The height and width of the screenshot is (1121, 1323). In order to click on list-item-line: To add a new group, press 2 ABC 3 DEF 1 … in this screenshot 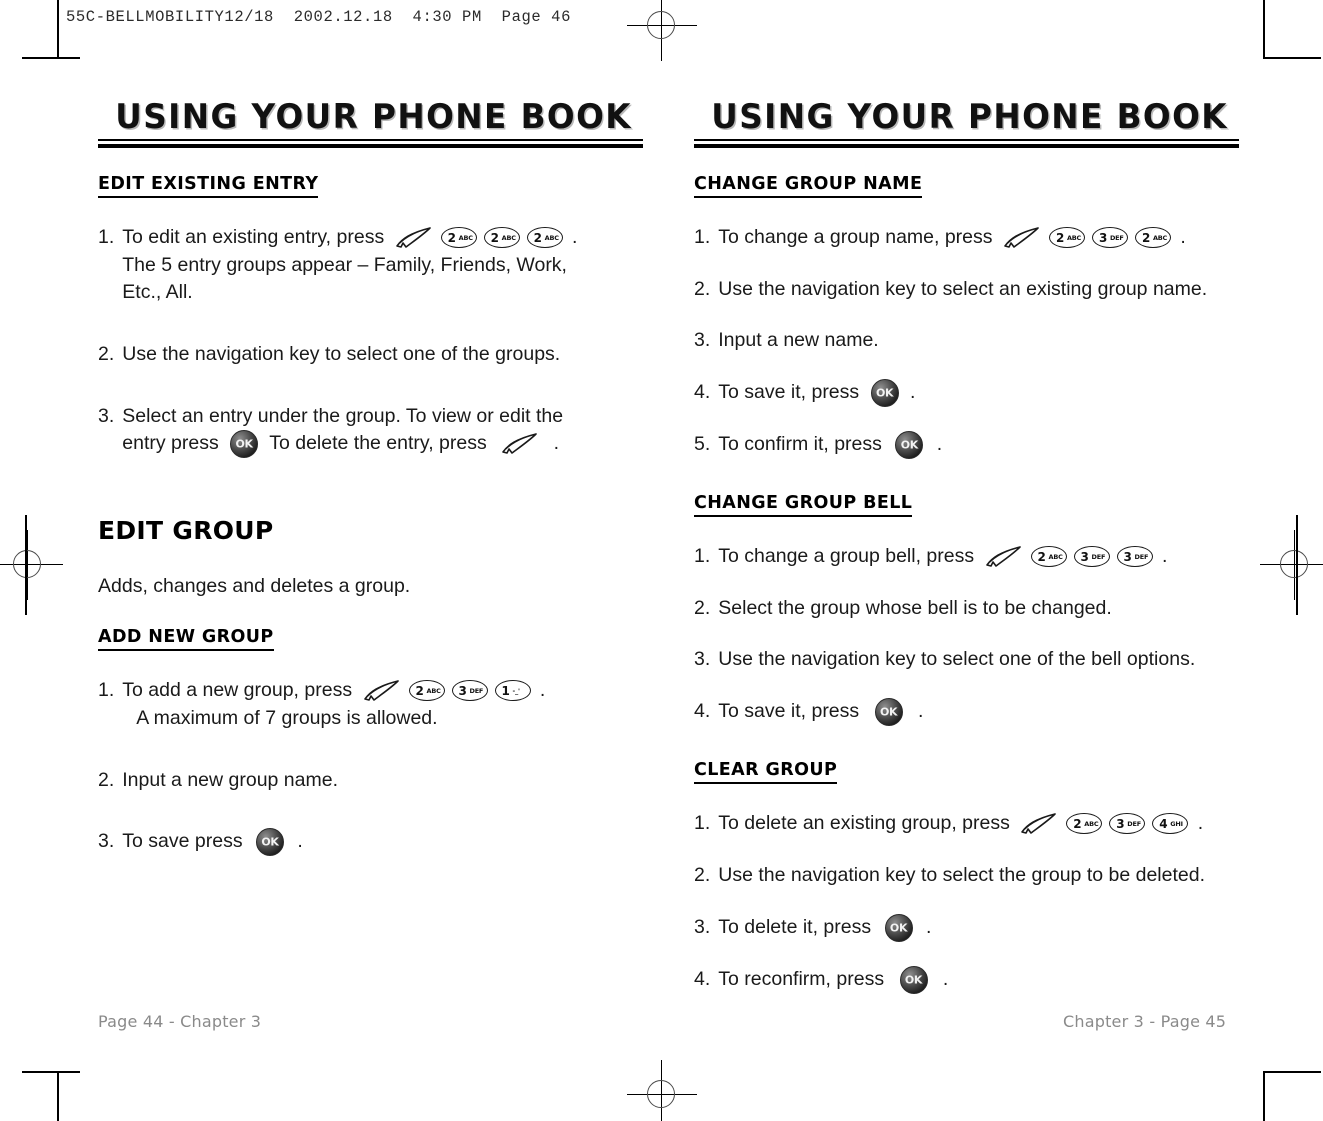, I will do `click(382, 691)`.